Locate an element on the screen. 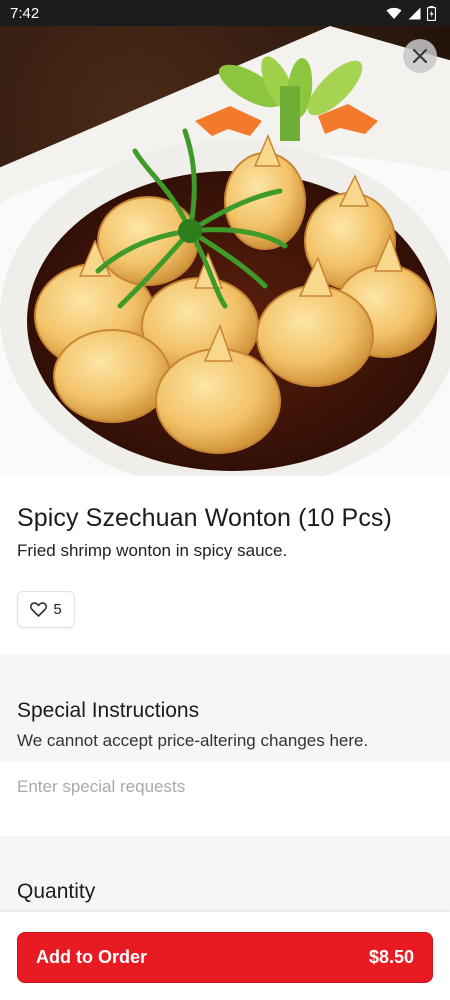 The width and height of the screenshot is (450, 1000). close-button is located at coordinates (420, 56).